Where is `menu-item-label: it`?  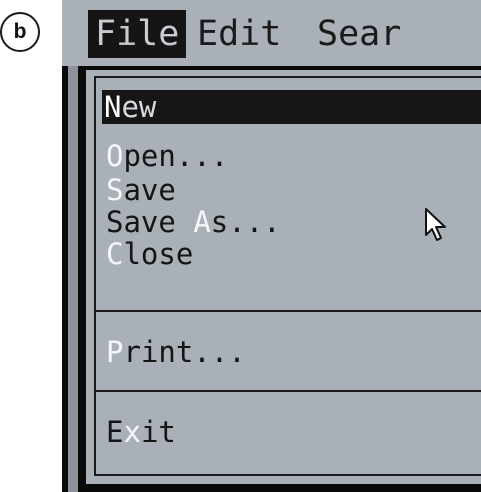
menu-item-label: it is located at coordinates (158, 432).